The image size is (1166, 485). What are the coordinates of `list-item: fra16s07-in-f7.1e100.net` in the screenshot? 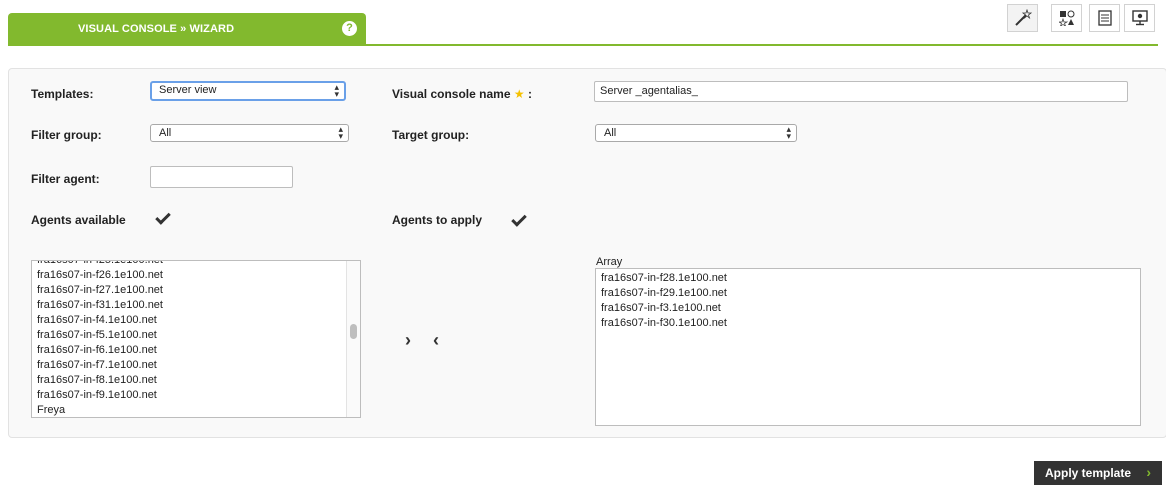 It's located at (196, 365).